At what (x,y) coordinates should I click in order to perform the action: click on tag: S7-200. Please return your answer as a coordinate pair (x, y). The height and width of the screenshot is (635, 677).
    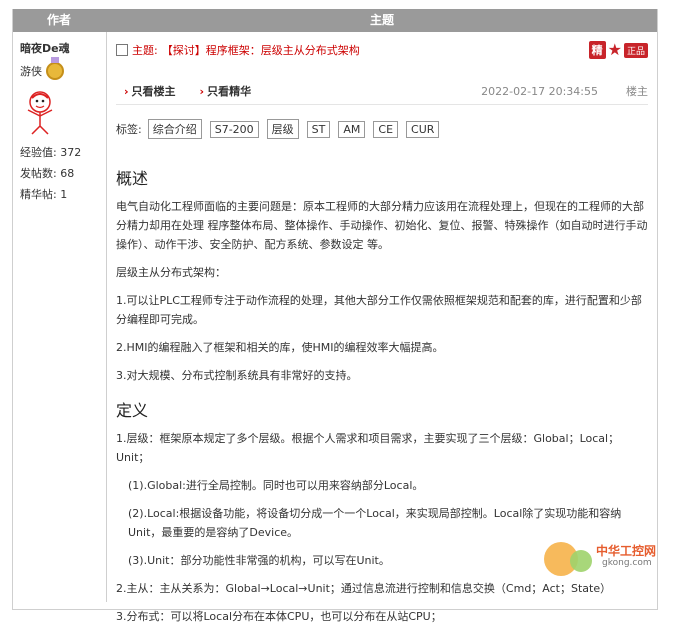
    Looking at the image, I should click on (234, 129).